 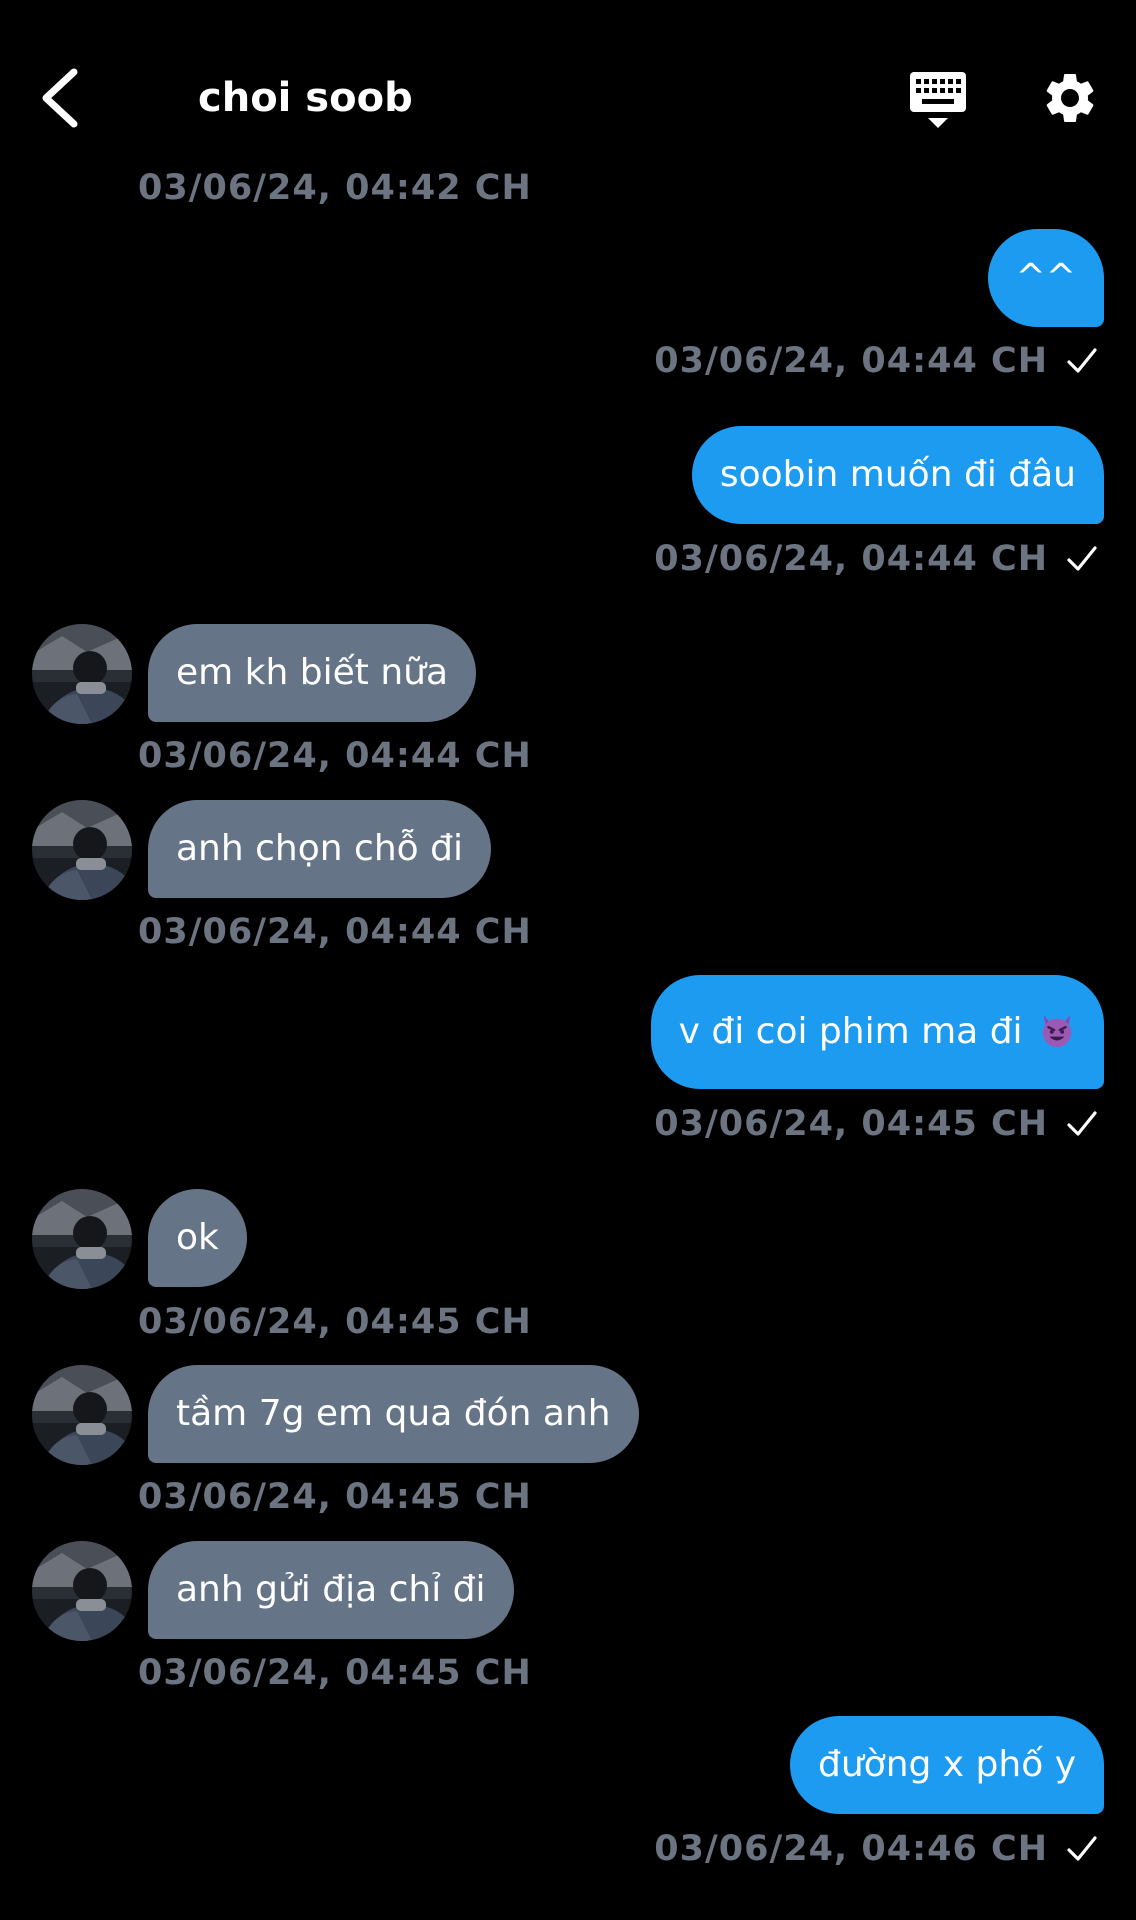 I want to click on outgoing-message-bubble: v đi coi phim ma đi, so click(x=877, y=1032).